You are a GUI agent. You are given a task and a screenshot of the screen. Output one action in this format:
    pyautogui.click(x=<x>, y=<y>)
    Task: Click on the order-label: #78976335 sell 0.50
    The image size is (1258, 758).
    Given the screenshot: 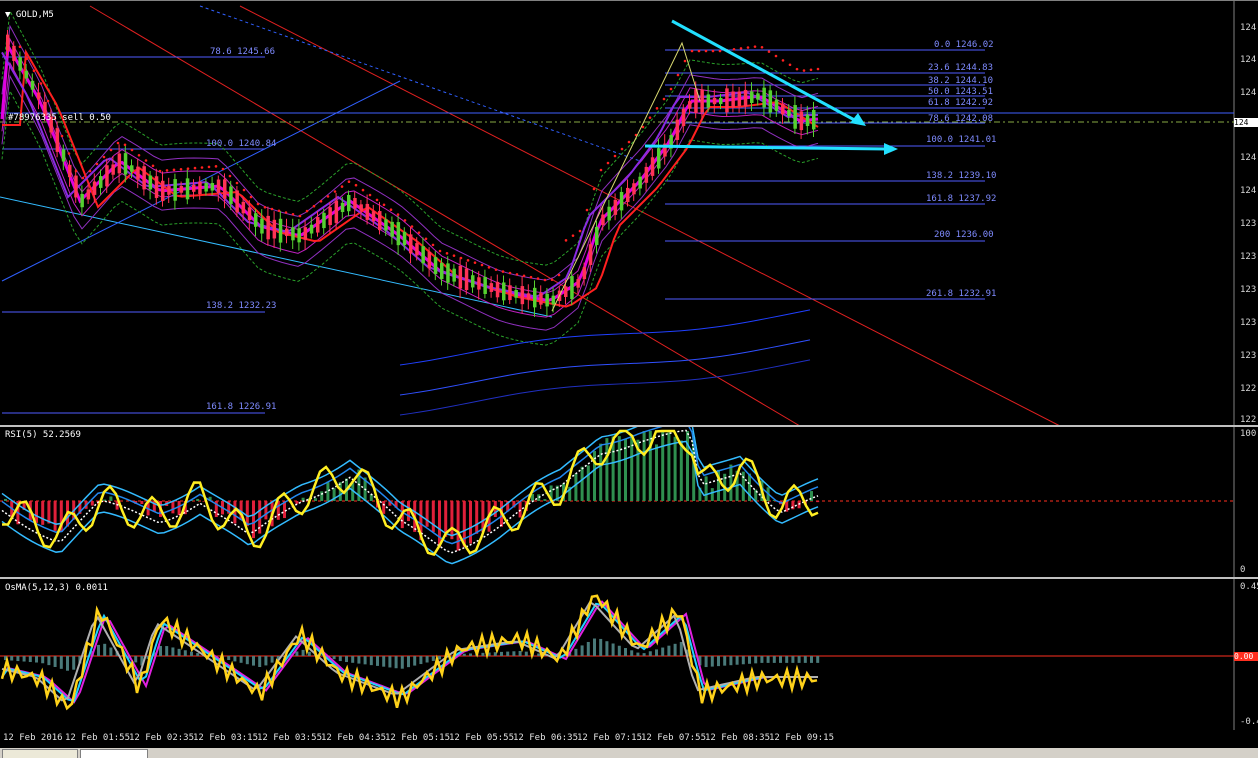 What is the action you would take?
    pyautogui.click(x=59, y=118)
    